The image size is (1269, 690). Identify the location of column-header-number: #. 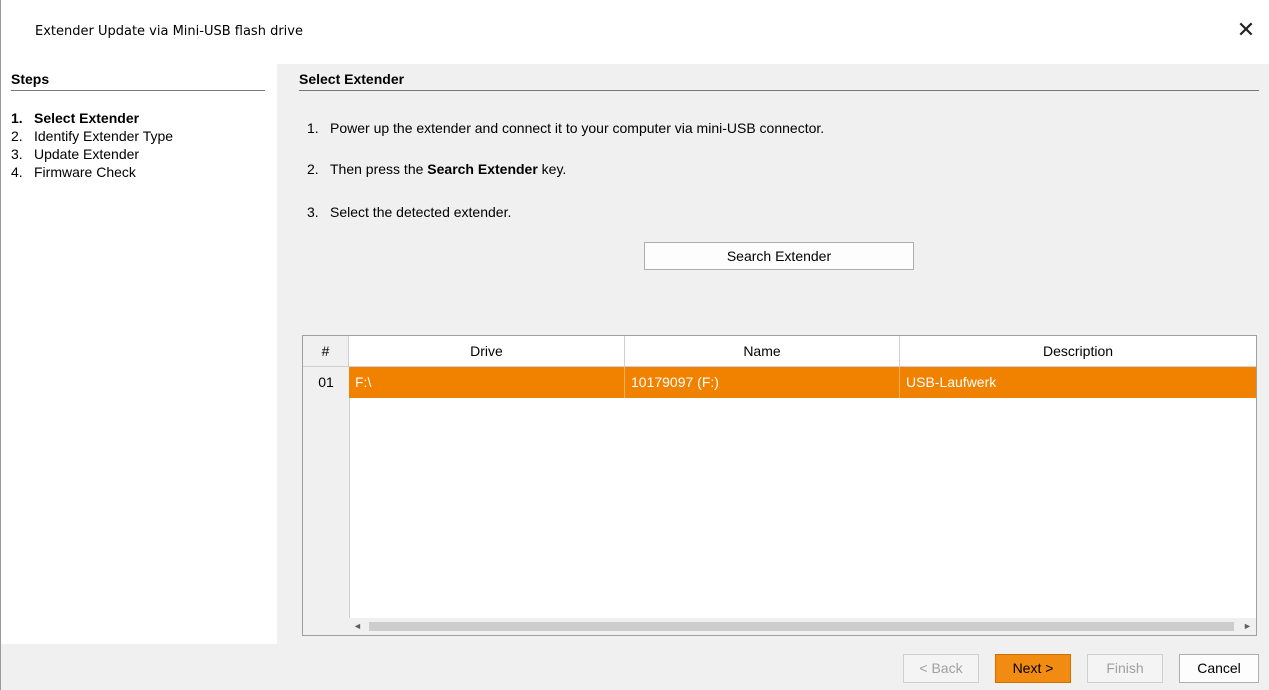
(326, 351).